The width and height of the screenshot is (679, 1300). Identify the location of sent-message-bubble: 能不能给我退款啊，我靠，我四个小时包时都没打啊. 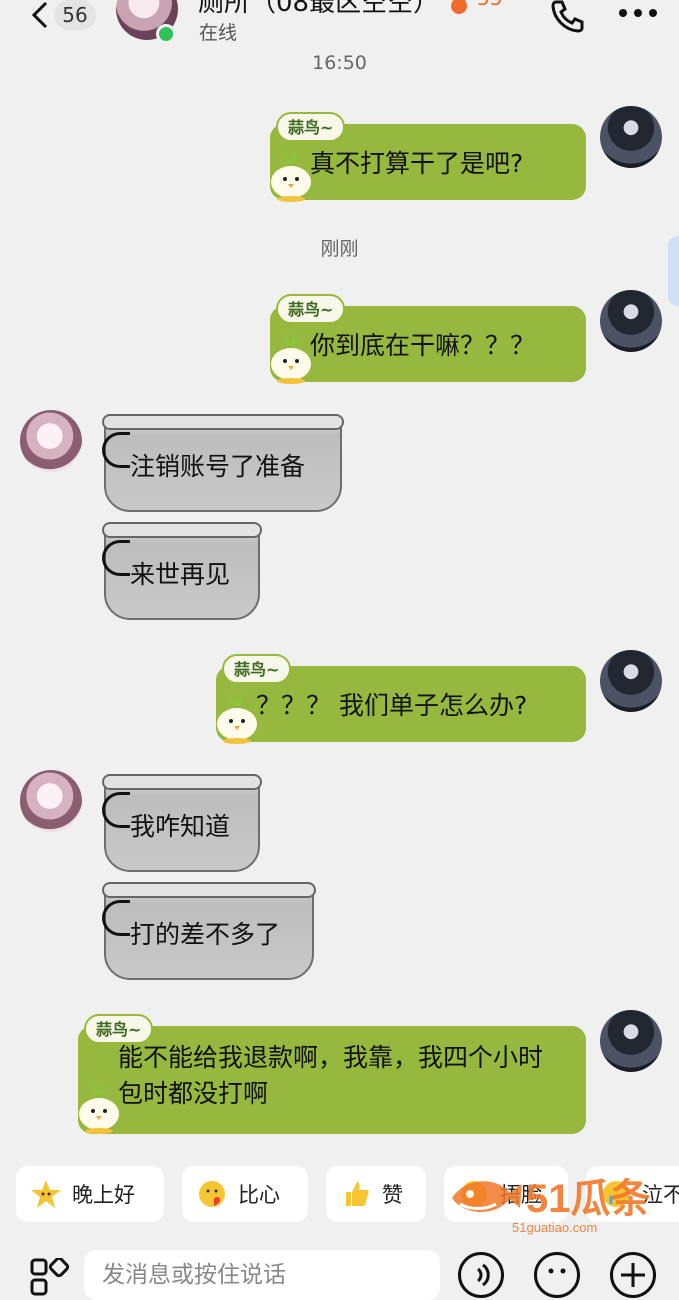
(332, 1080).